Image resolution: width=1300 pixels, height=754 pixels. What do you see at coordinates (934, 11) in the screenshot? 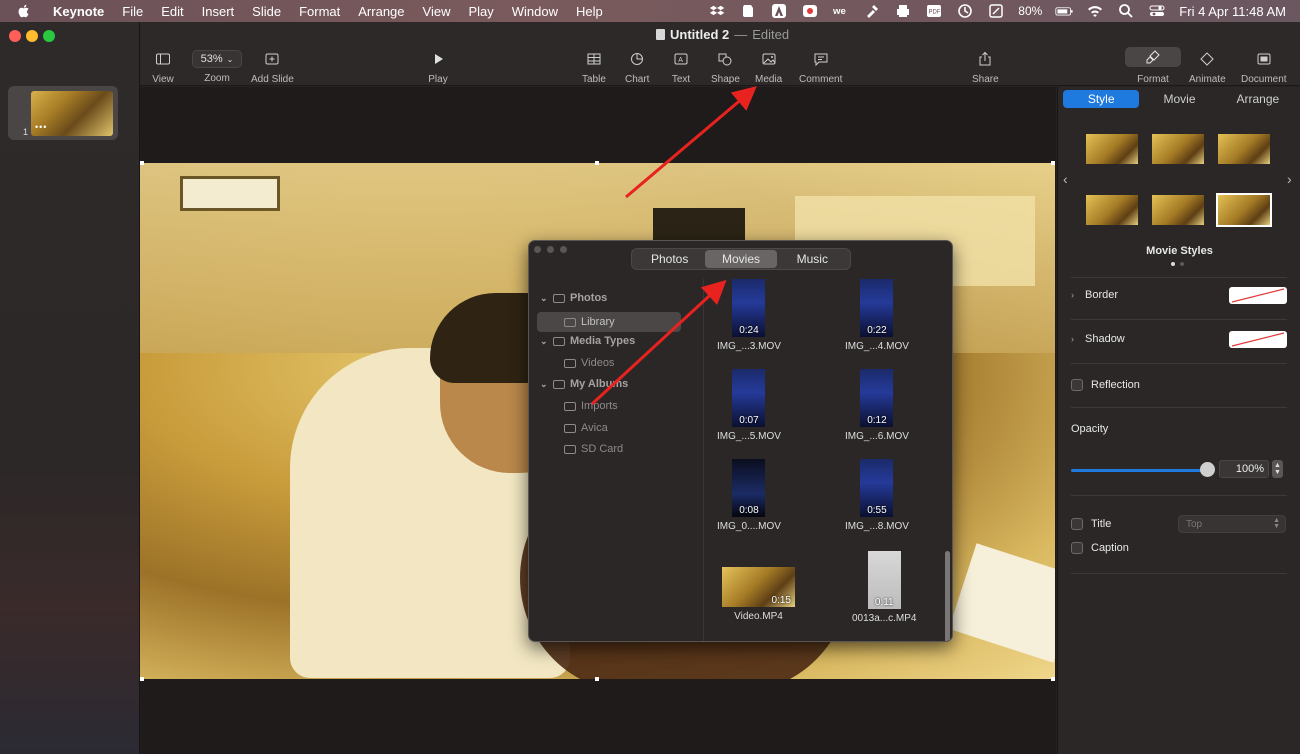
I see `pdf-icon: PDF` at bounding box center [934, 11].